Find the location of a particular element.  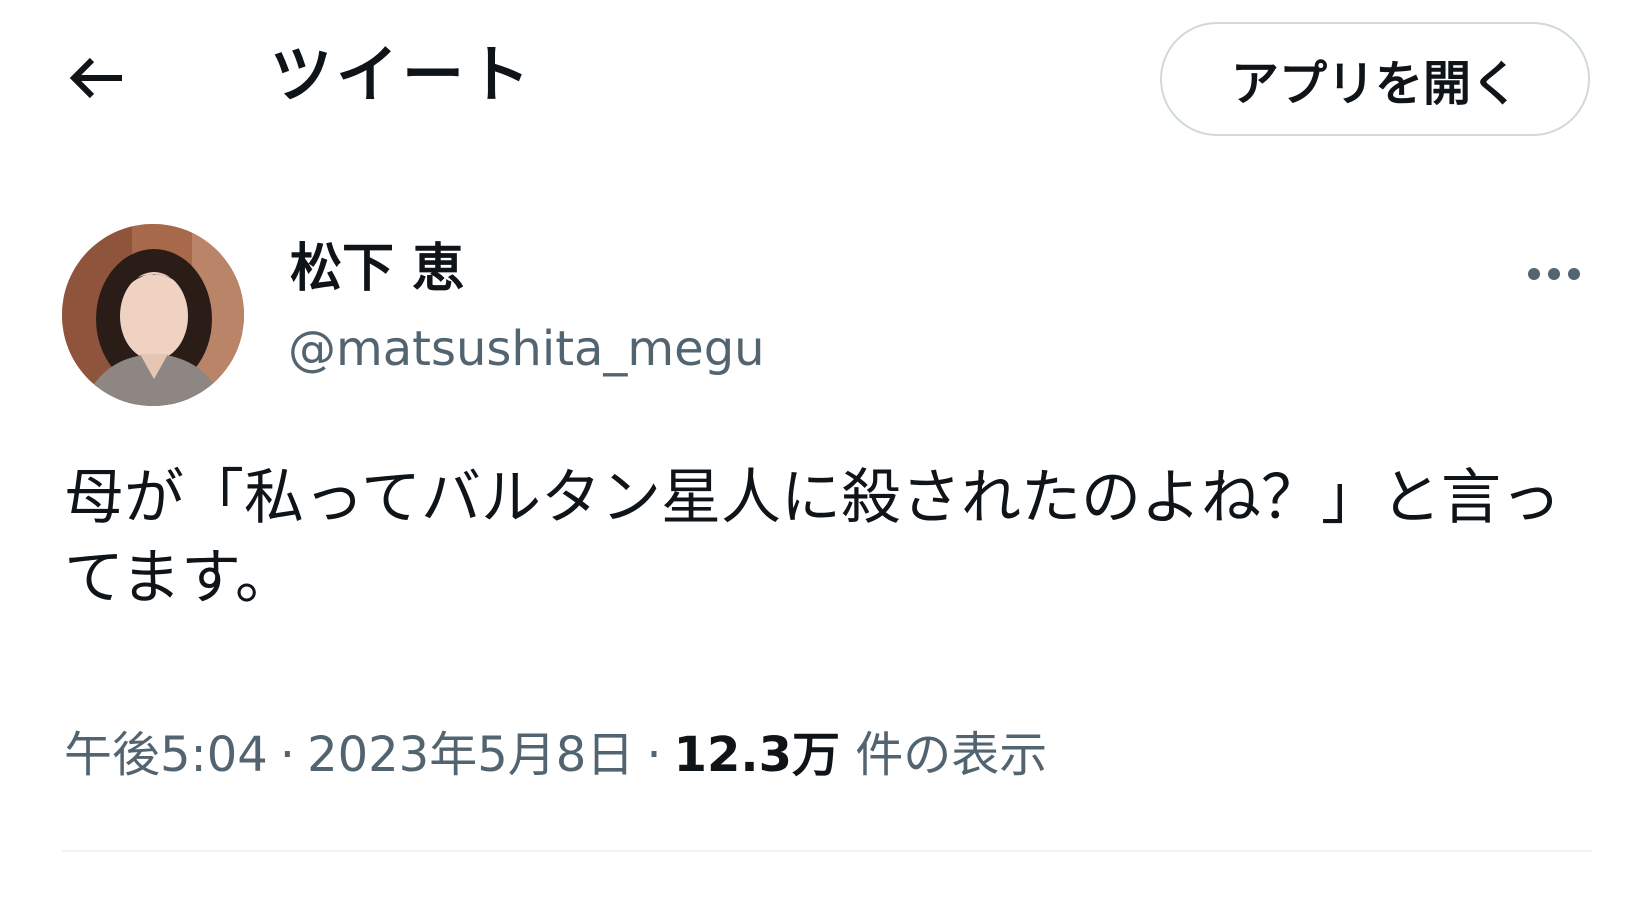

avatar is located at coordinates (153, 315).